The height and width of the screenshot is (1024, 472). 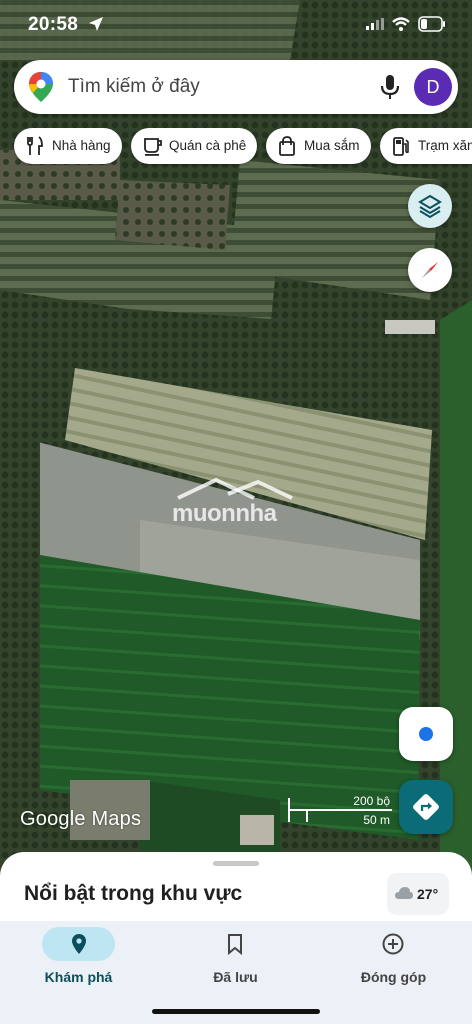 I want to click on tab-saved: Đã lưu, so click(x=235, y=961).